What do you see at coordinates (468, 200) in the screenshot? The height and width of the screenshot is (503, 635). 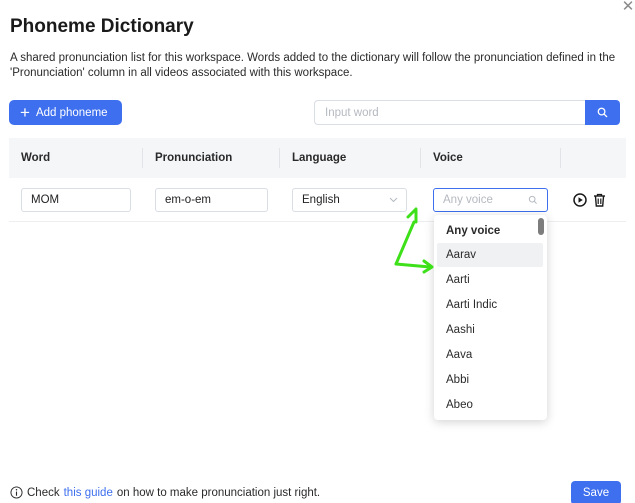 I see `voice-placeholder: Any voice` at bounding box center [468, 200].